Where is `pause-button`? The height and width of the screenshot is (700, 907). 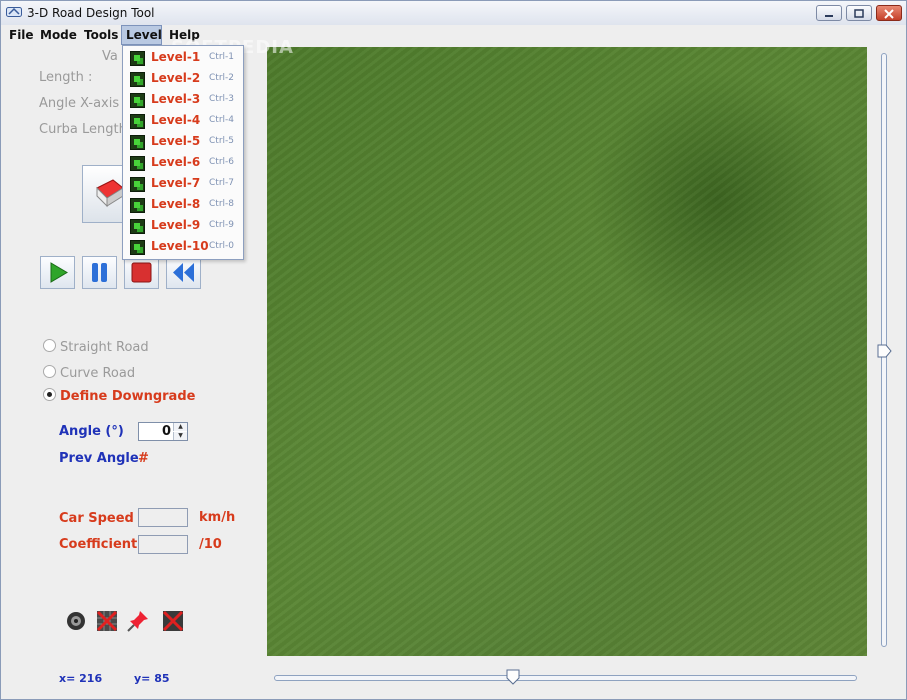
pause-button is located at coordinates (99, 272).